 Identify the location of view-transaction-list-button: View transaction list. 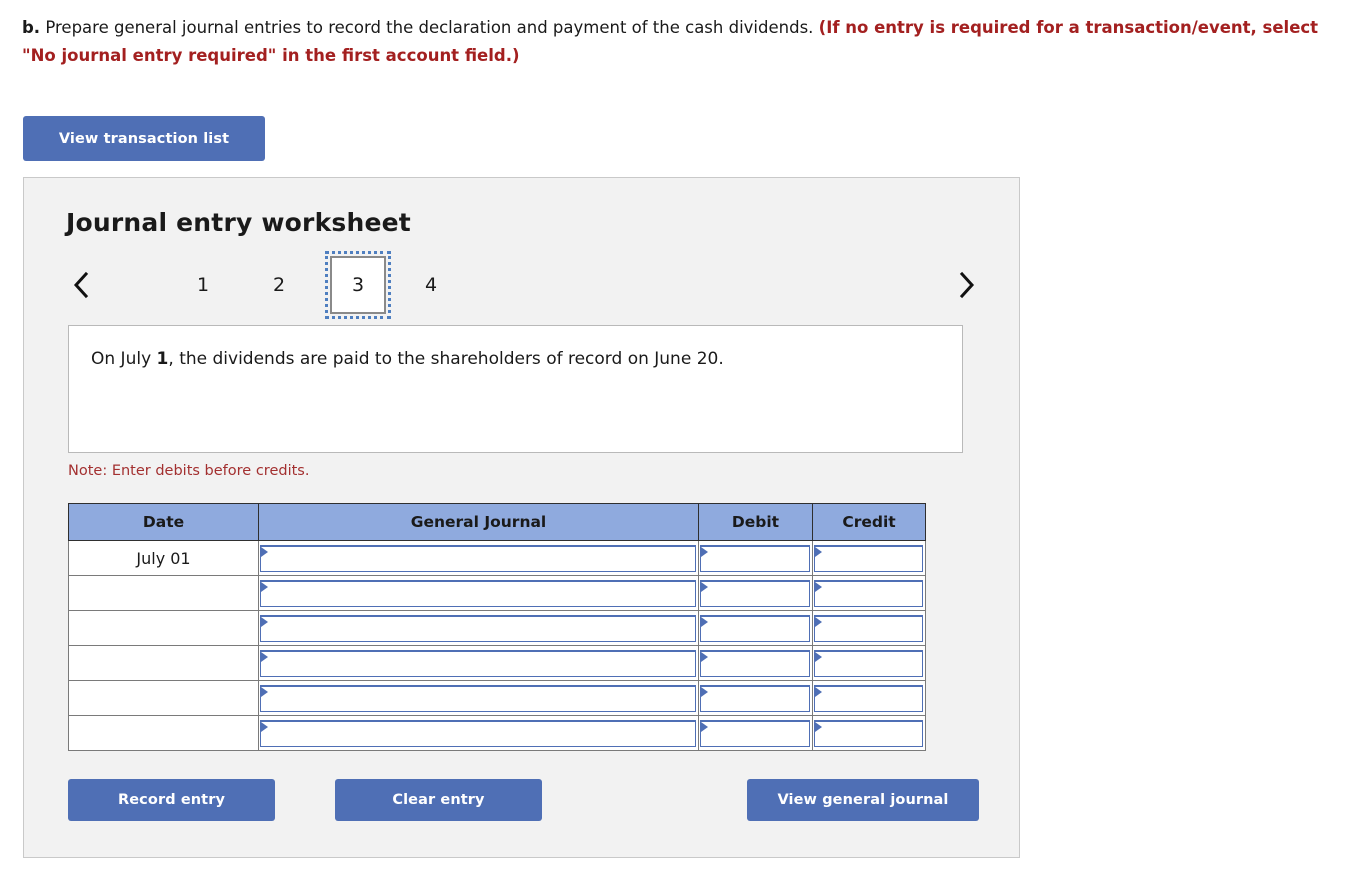
(144, 138).